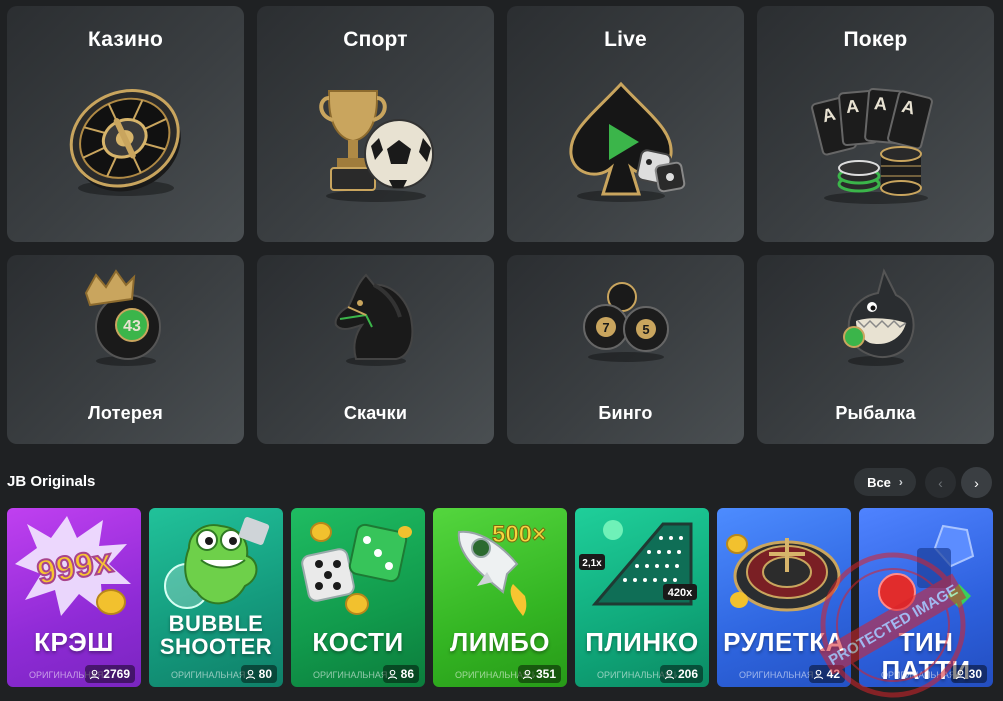  I want to click on category-label: Казино, so click(125, 39).